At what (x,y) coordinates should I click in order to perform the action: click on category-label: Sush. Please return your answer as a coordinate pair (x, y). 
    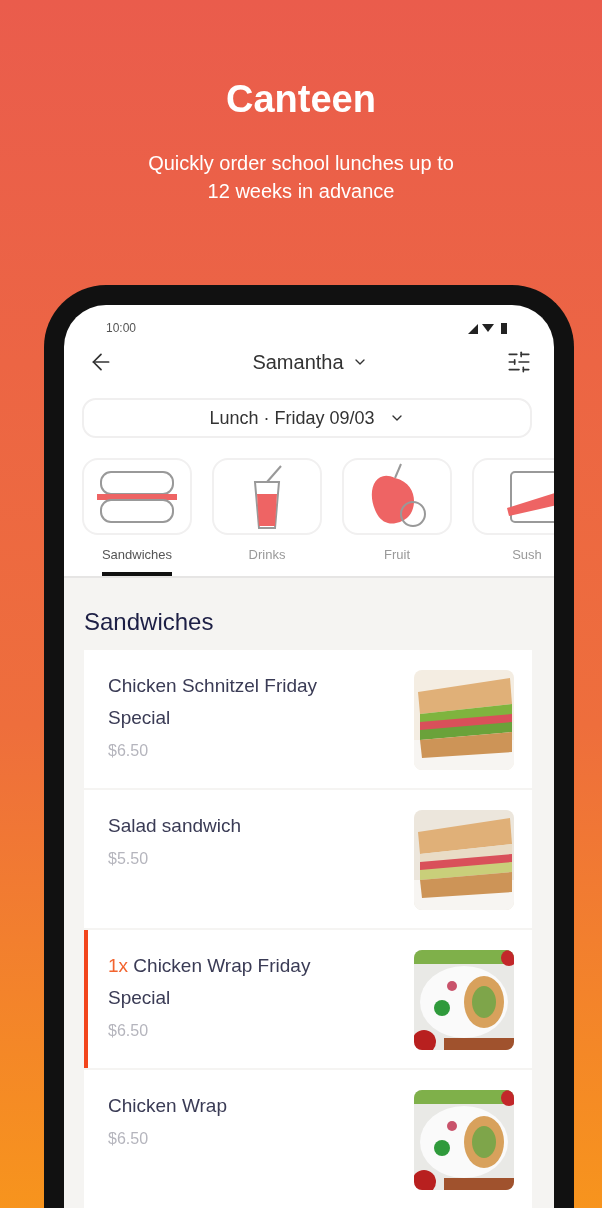
    Looking at the image, I should click on (527, 555).